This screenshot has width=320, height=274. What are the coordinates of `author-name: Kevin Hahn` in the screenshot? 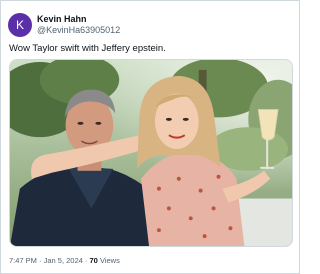 It's located at (78, 19).